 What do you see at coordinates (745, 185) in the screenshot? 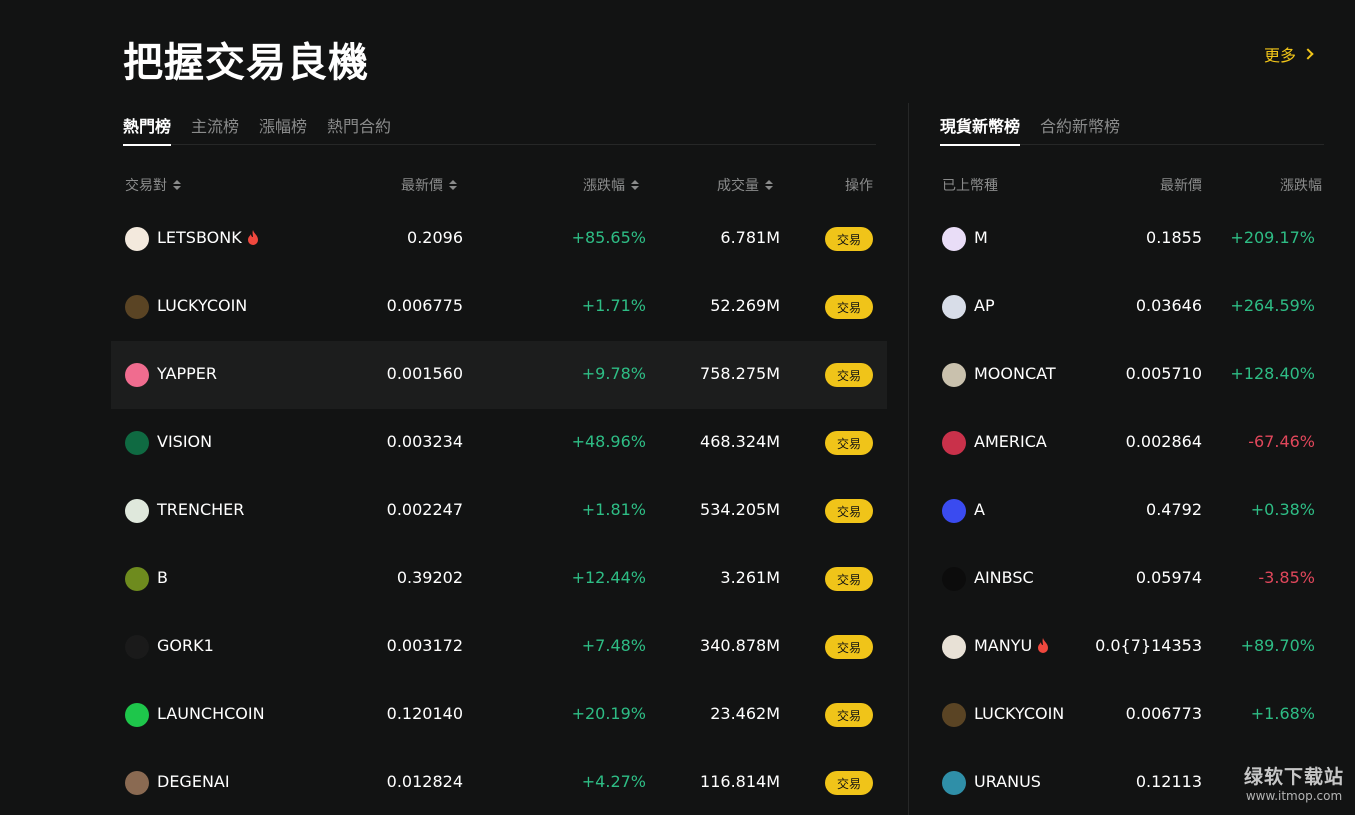
I see `header-volume: 成交量` at bounding box center [745, 185].